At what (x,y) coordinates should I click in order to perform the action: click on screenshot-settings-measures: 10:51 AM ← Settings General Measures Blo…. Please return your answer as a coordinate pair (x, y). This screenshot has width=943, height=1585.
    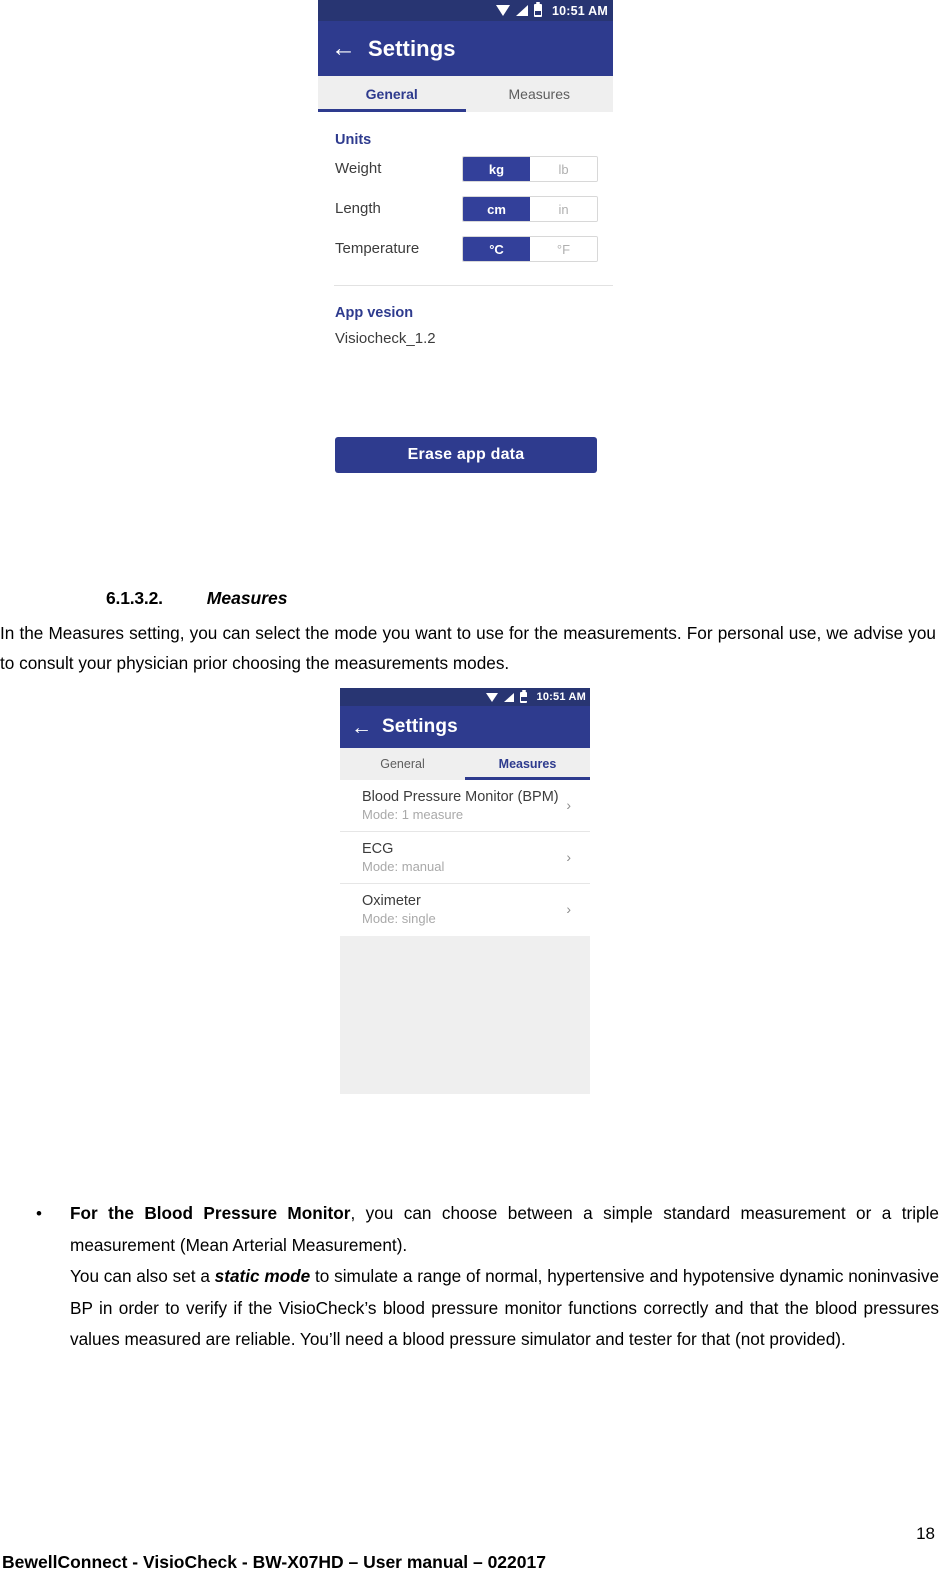
    Looking at the image, I should click on (465, 891).